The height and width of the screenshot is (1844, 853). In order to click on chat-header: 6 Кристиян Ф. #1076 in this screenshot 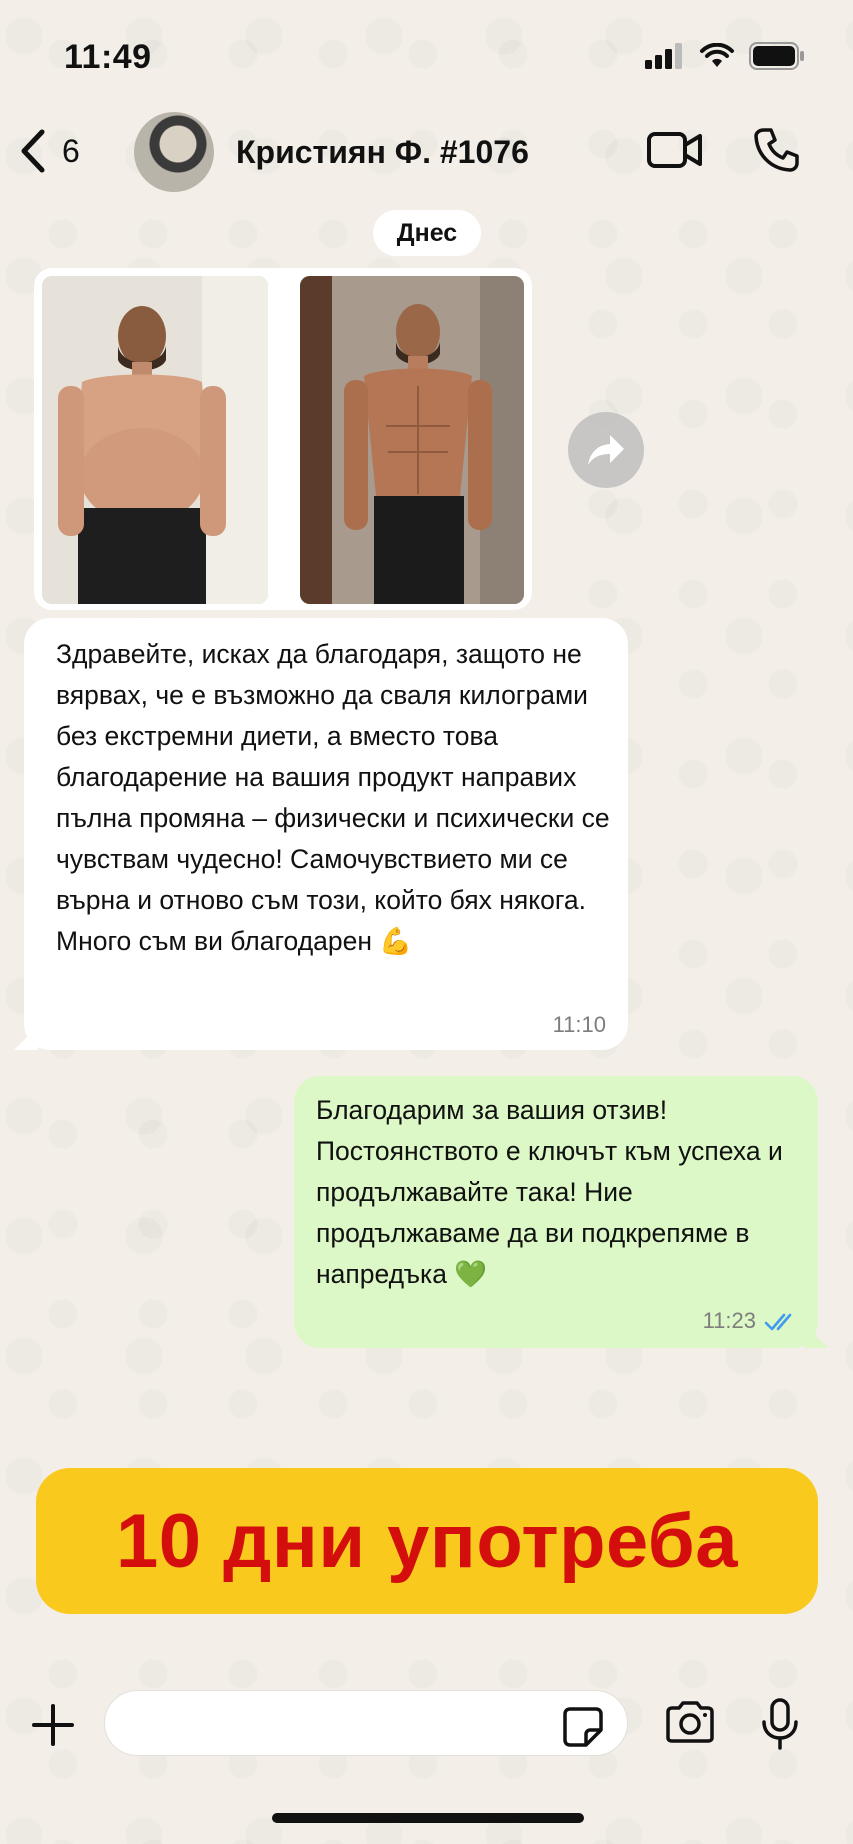, I will do `click(426, 160)`.